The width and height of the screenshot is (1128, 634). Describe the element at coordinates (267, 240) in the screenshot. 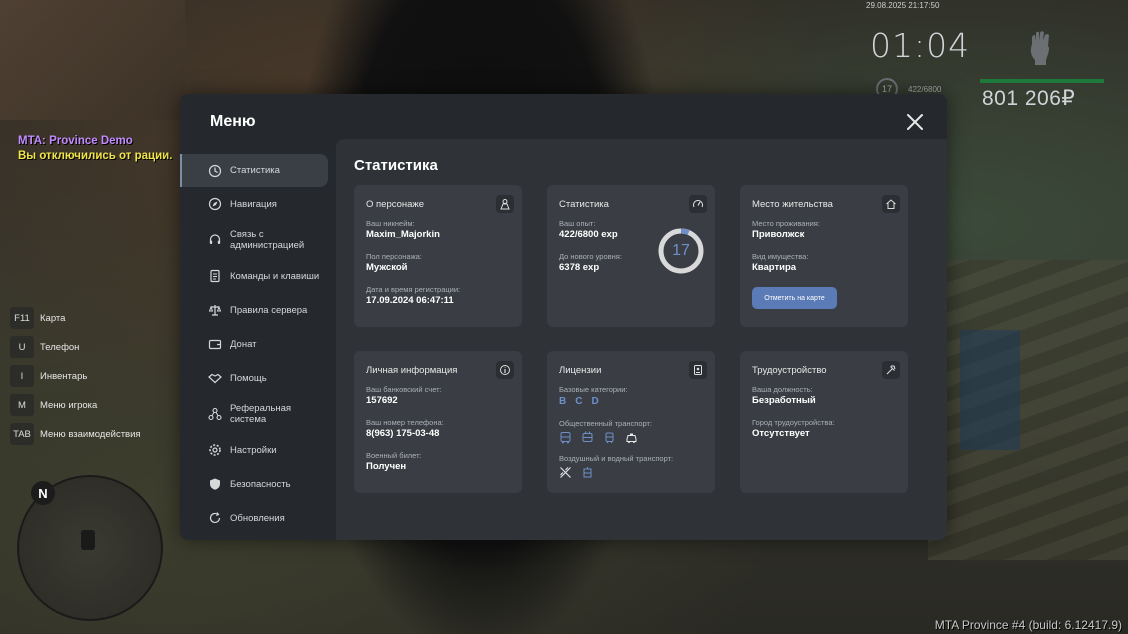

I see `sidebar-item-label: Связь с администрацией` at that location.